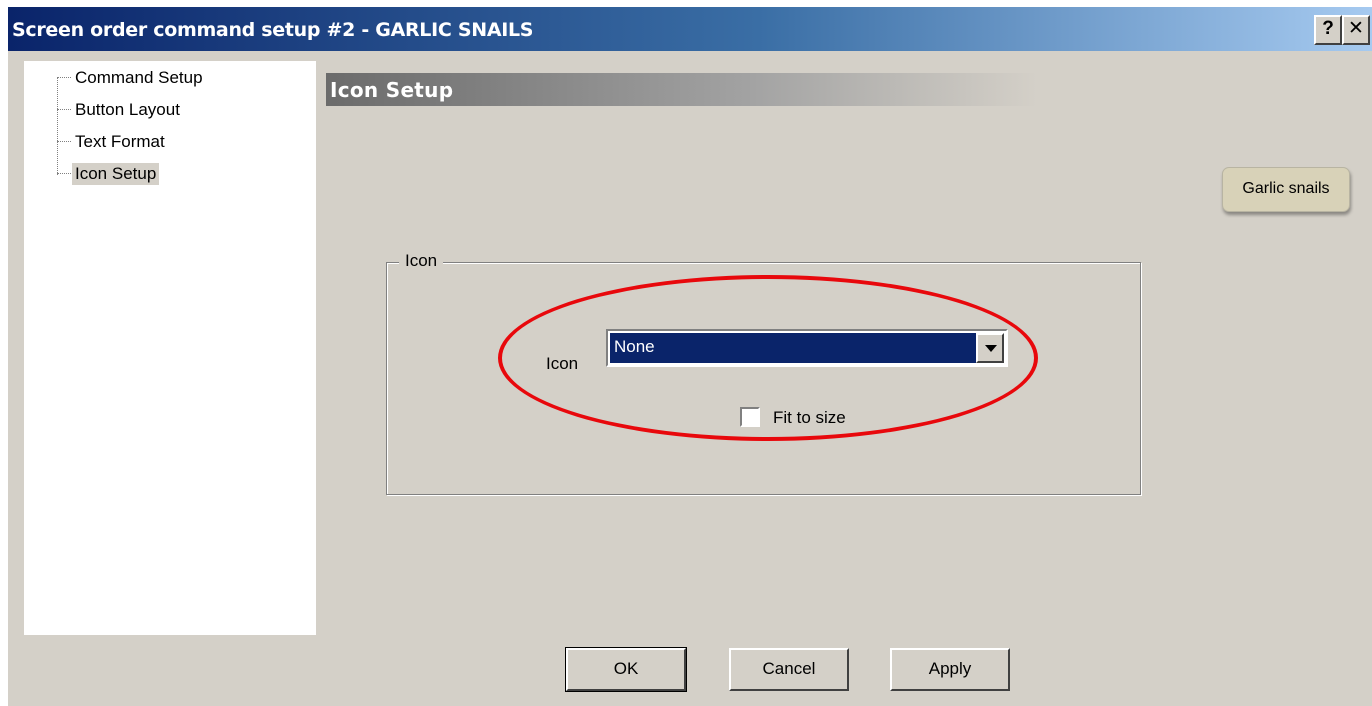 The height and width of the screenshot is (706, 1372). What do you see at coordinates (793, 348) in the screenshot?
I see `icon-select-value: None` at bounding box center [793, 348].